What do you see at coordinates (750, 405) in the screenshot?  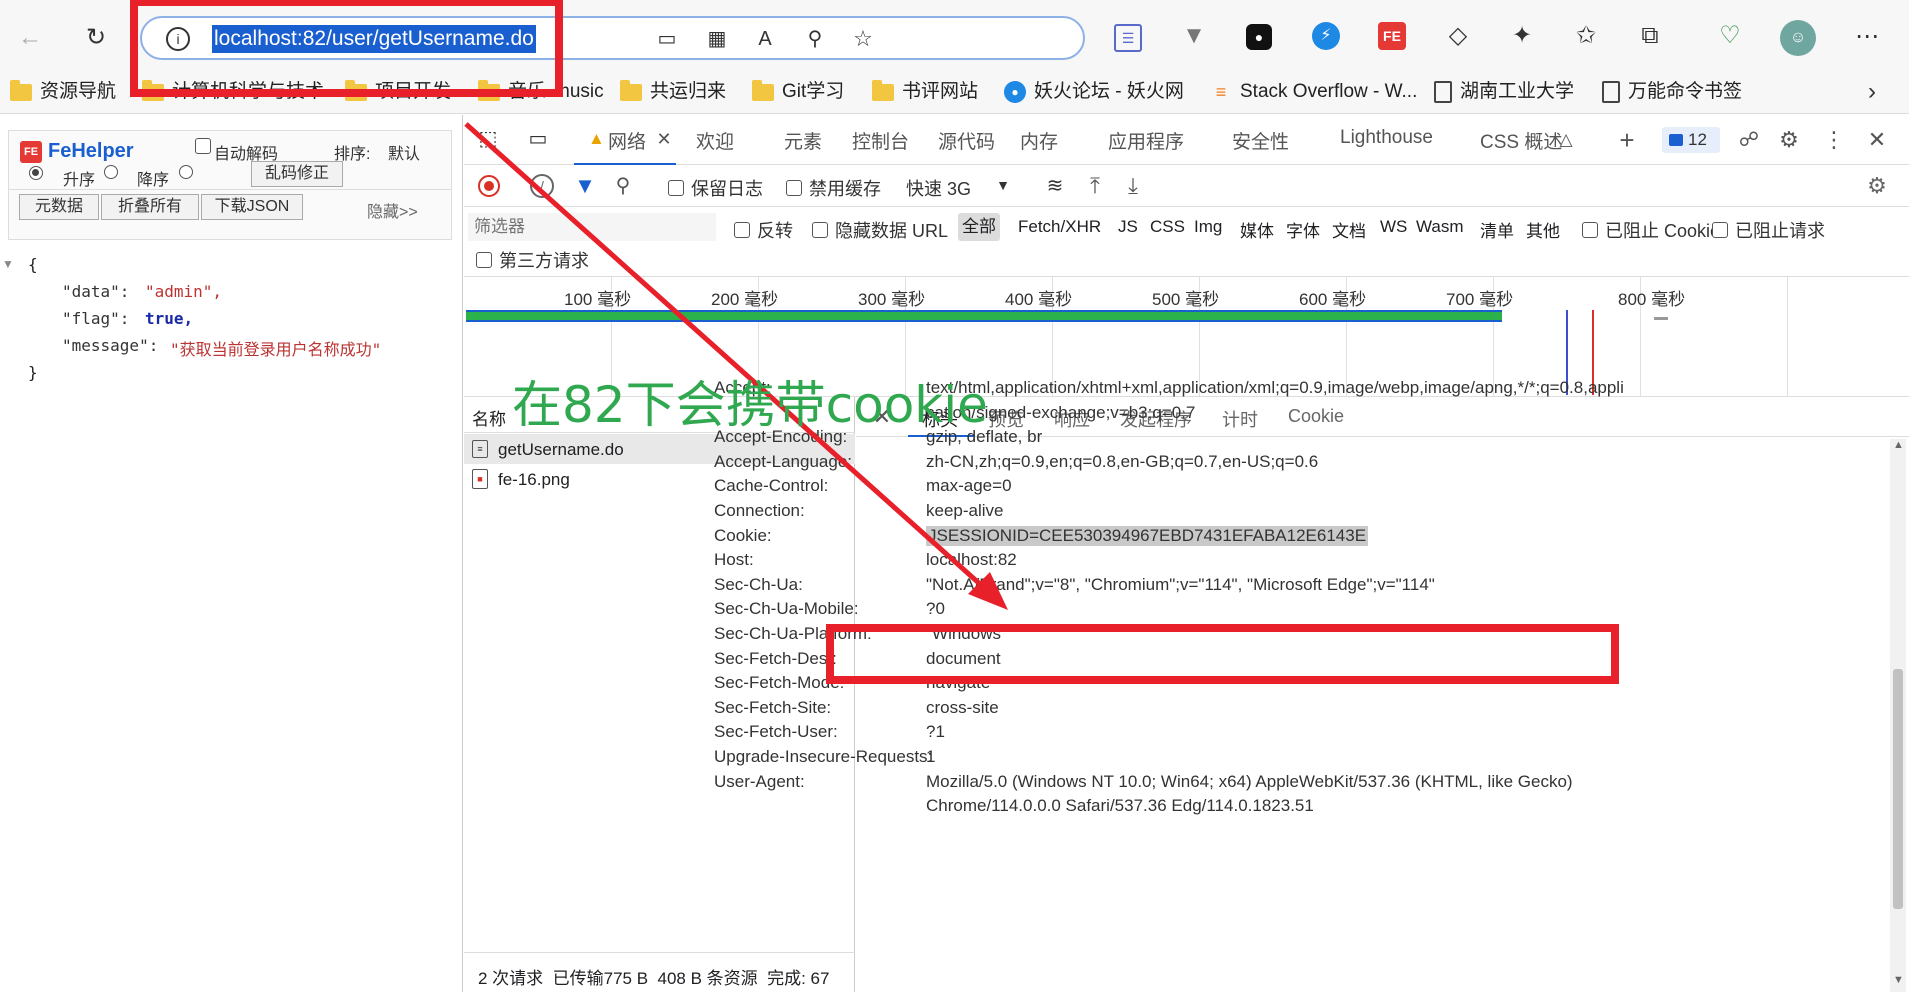 I see `annotation-text: 在82下会携带cookie` at bounding box center [750, 405].